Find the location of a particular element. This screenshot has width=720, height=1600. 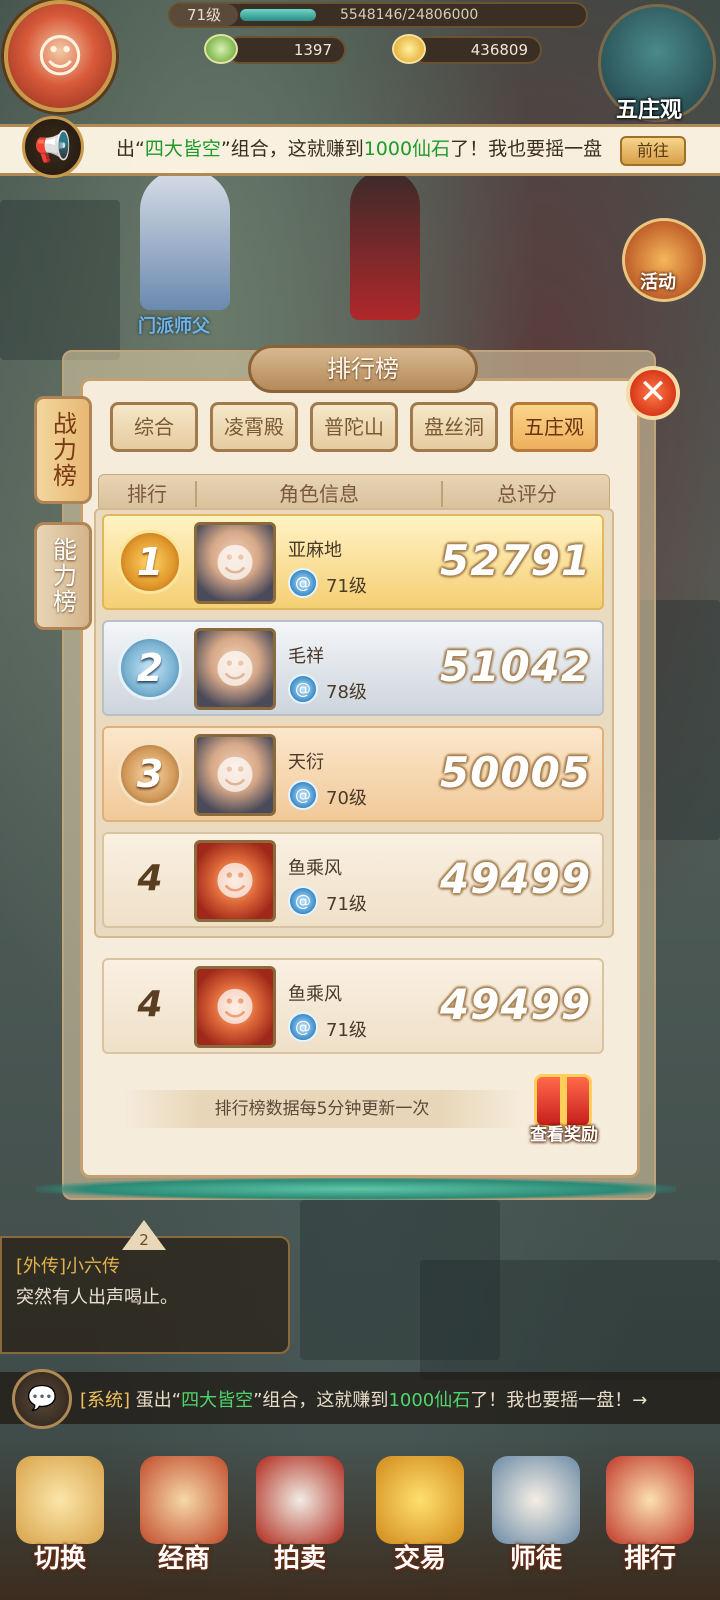

silver-currency: 1397 is located at coordinates (286, 50).